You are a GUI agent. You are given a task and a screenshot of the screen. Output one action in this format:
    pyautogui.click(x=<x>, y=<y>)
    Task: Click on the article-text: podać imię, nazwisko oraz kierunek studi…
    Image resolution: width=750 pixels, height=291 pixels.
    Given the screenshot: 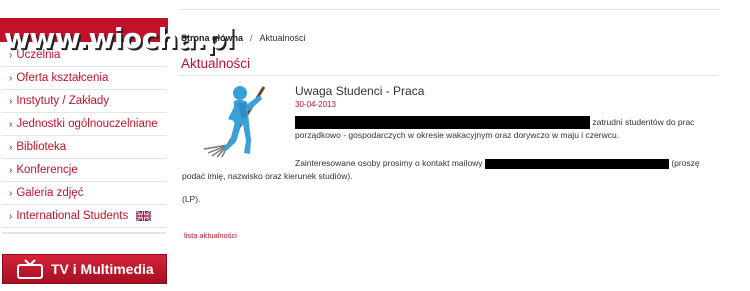 What is the action you would take?
    pyautogui.click(x=267, y=176)
    